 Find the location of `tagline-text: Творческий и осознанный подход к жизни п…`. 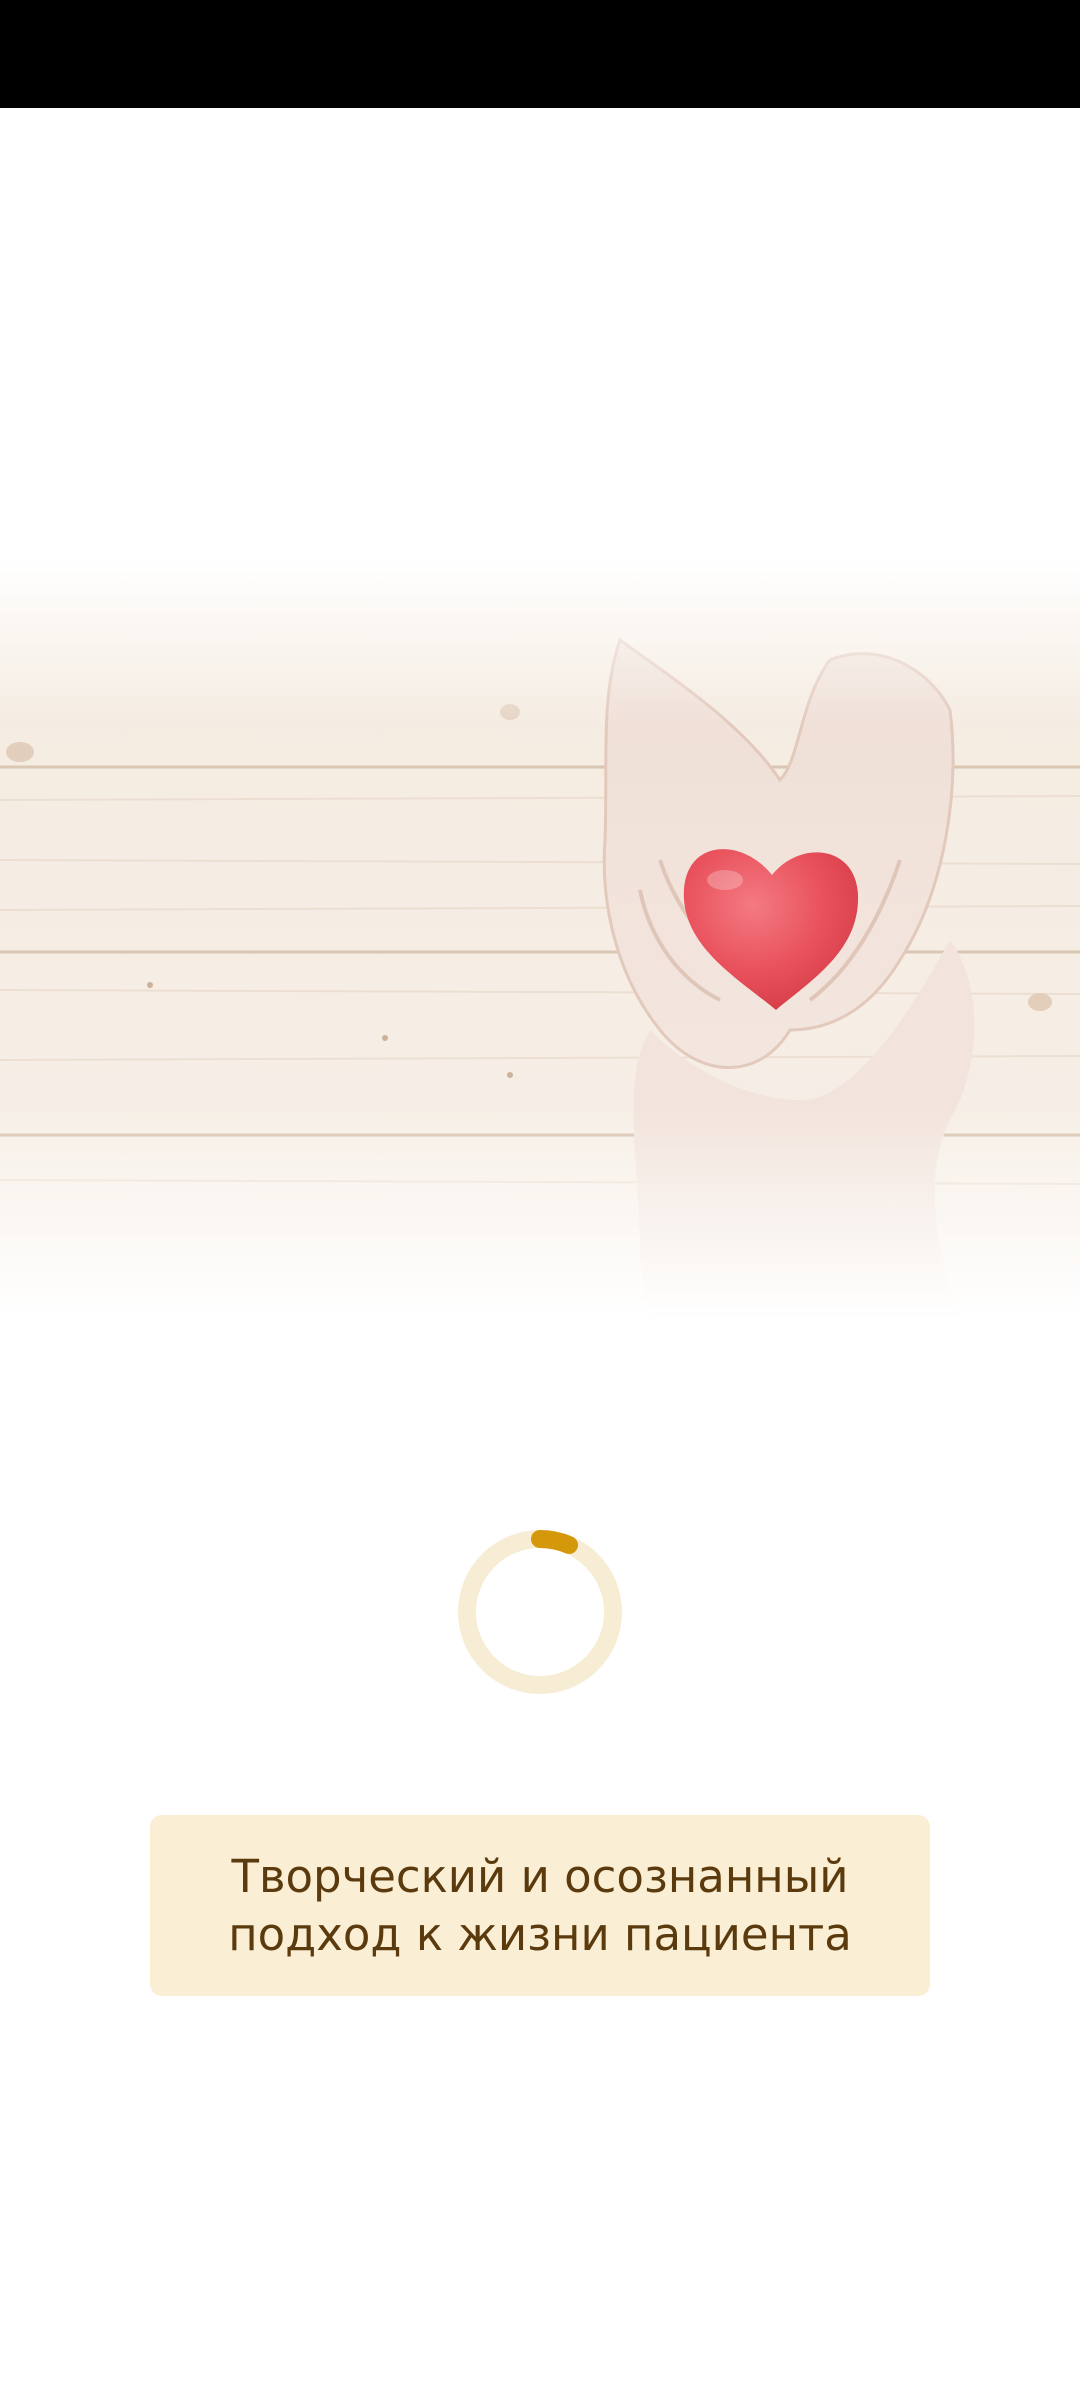

tagline-text: Творческий и осознанный подход к жизни п… is located at coordinates (540, 1905).